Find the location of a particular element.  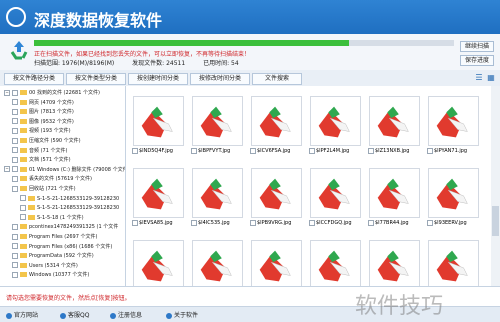

tree-item: 网页 (4709 个文件) is located at coordinates (43, 103).